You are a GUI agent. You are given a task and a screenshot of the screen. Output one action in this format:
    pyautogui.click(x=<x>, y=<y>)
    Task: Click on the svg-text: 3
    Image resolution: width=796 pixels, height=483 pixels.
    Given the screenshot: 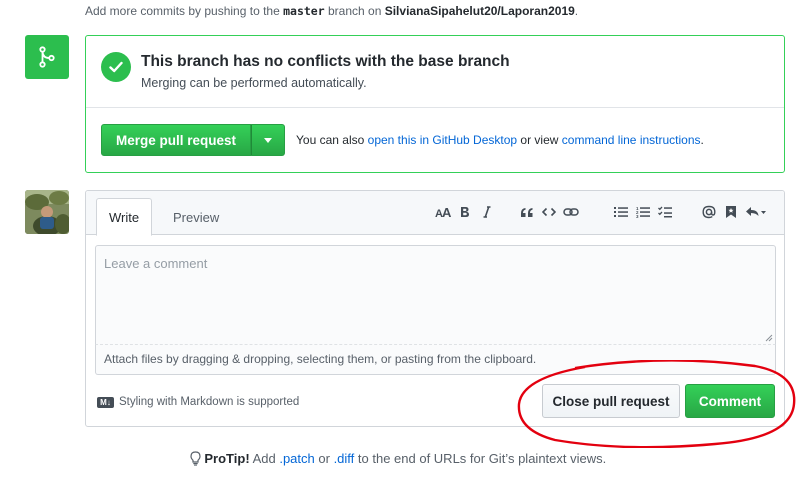 What is the action you would take?
    pyautogui.click(x=637, y=216)
    